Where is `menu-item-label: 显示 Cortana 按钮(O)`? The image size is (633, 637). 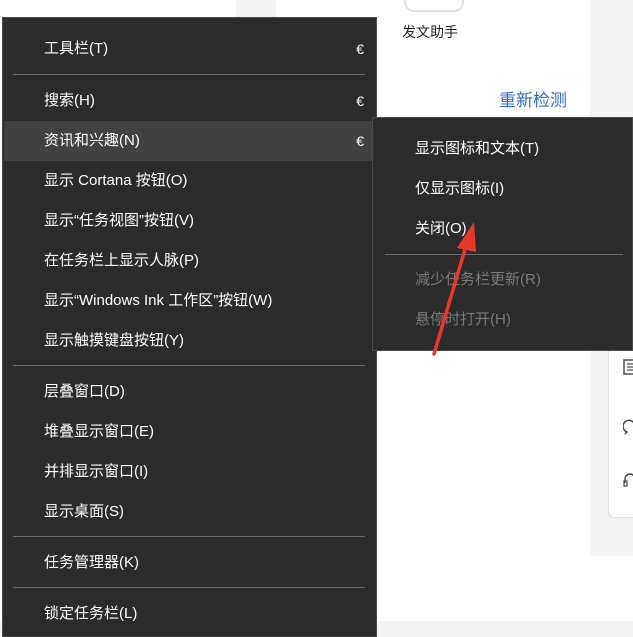
menu-item-label: 显示 Cortana 按钮(O) is located at coordinates (116, 180).